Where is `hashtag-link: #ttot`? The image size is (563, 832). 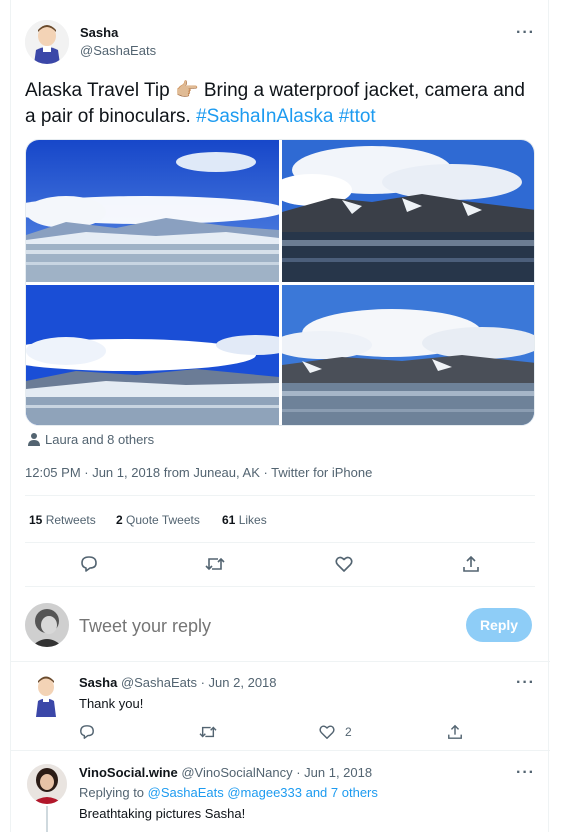
hashtag-link: #ttot is located at coordinates (357, 116).